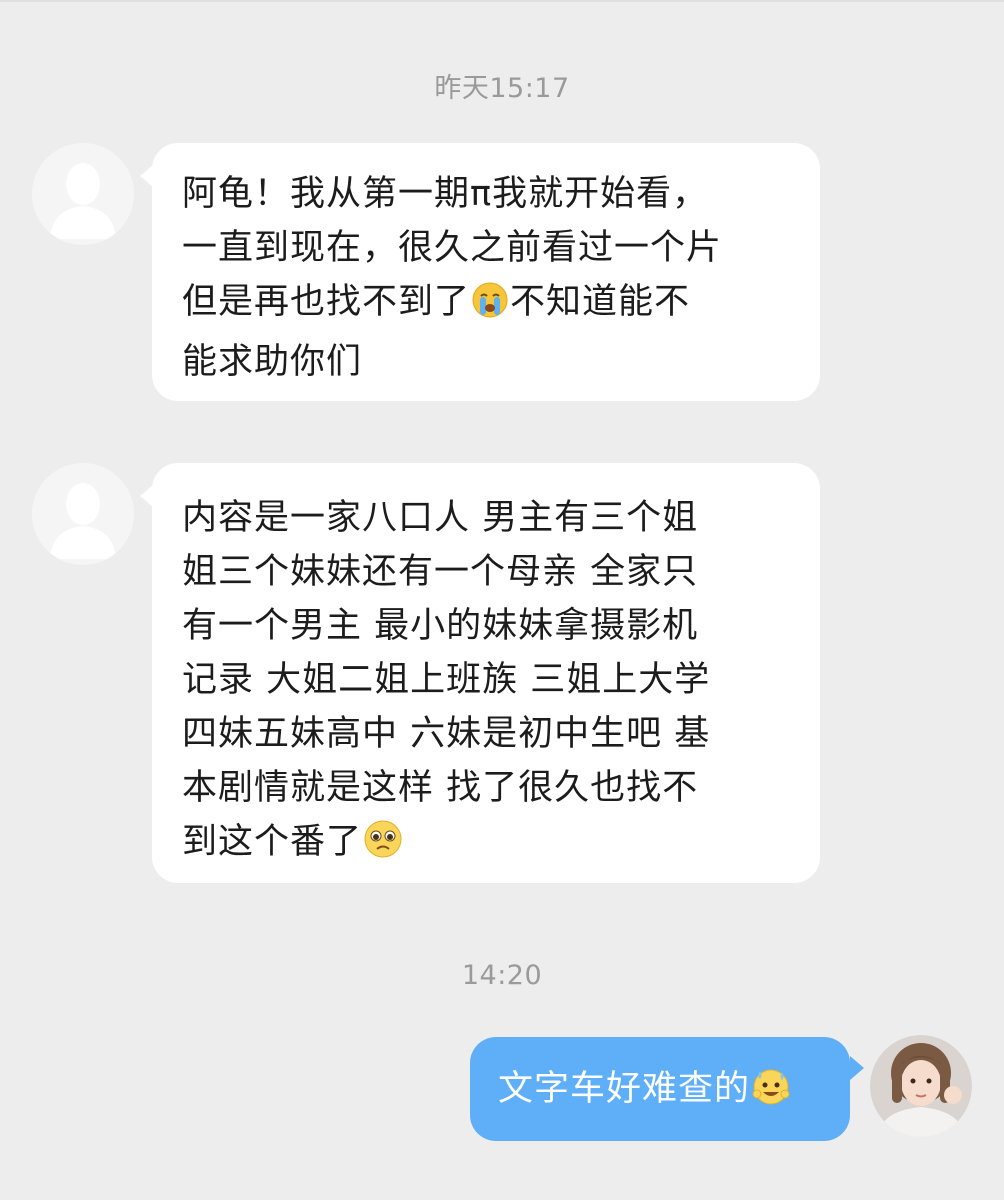 The height and width of the screenshot is (1200, 1004). I want to click on timestamp-today: 14:20, so click(502, 975).